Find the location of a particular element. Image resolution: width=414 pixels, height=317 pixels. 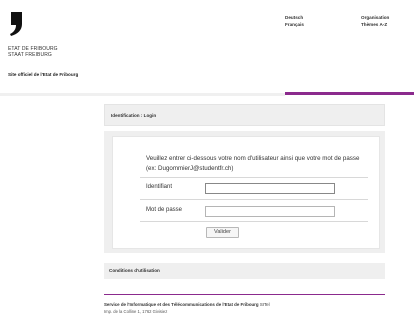

language-link-francais: Français is located at coordinates (294, 24).